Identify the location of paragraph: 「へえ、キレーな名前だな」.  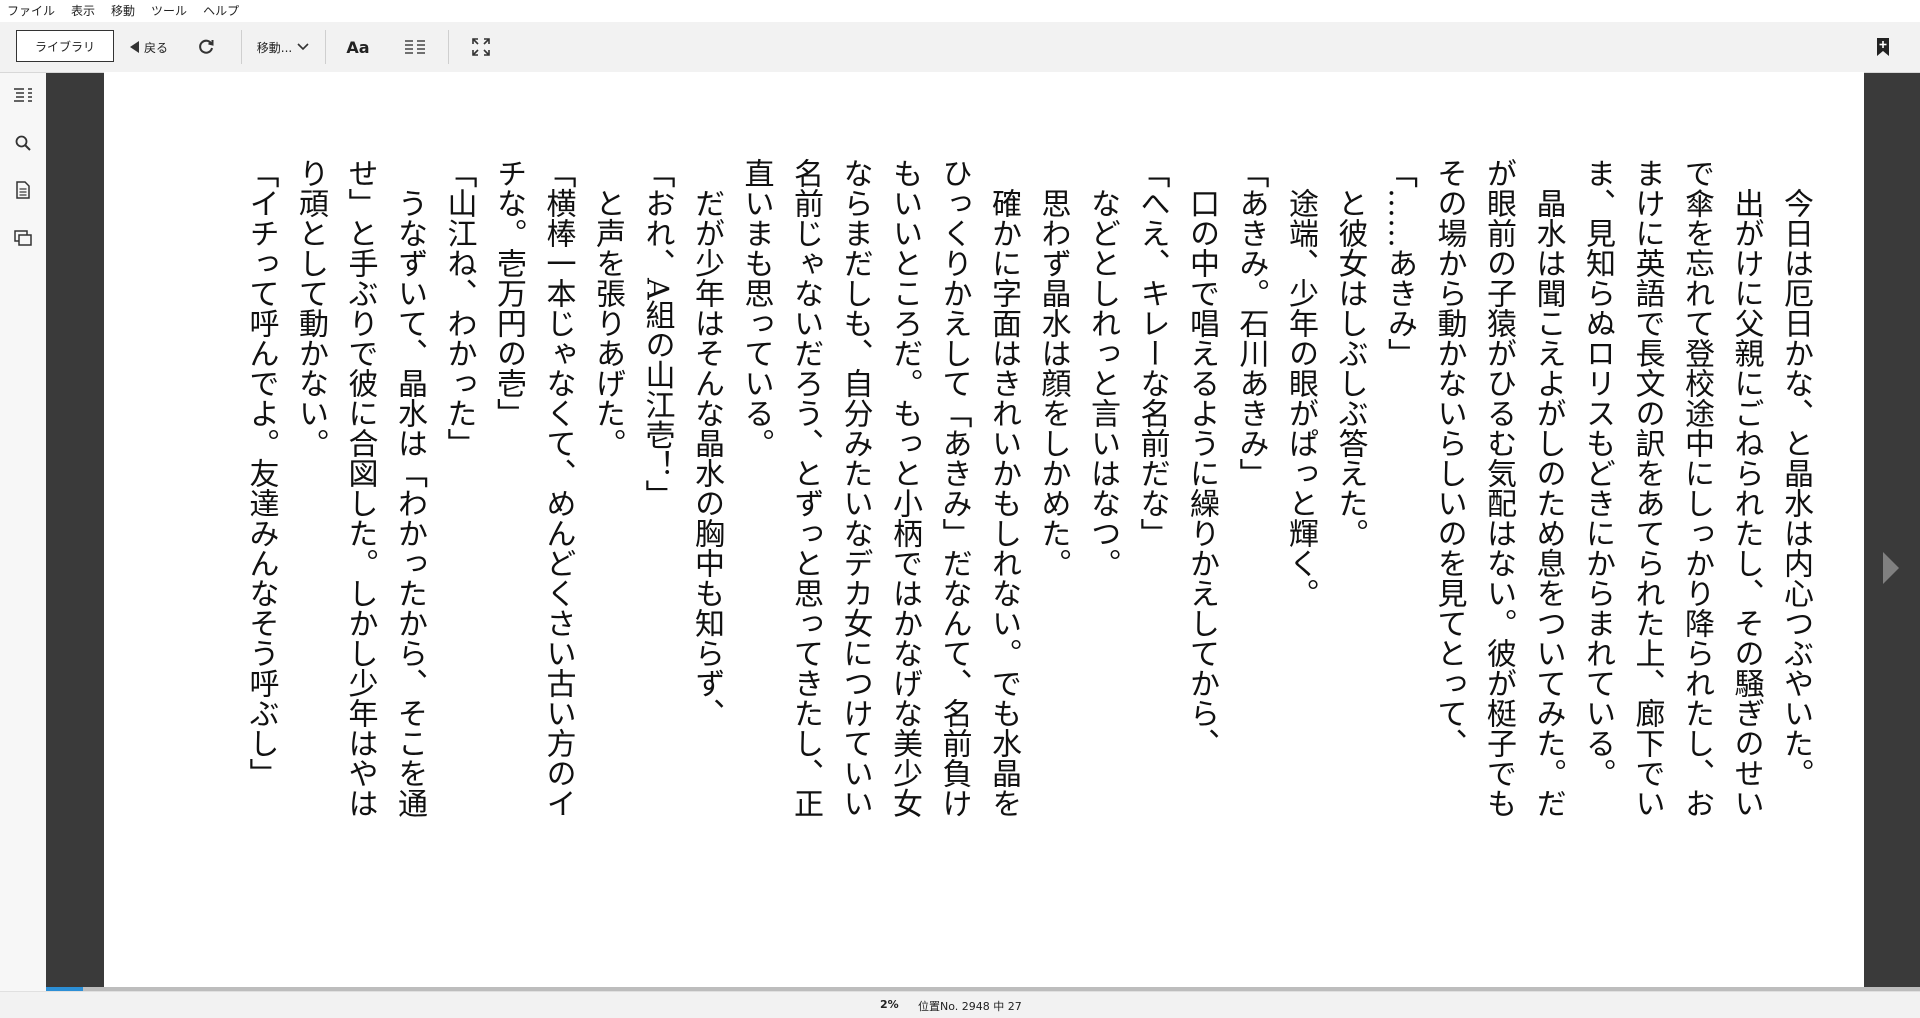
(1152, 353).